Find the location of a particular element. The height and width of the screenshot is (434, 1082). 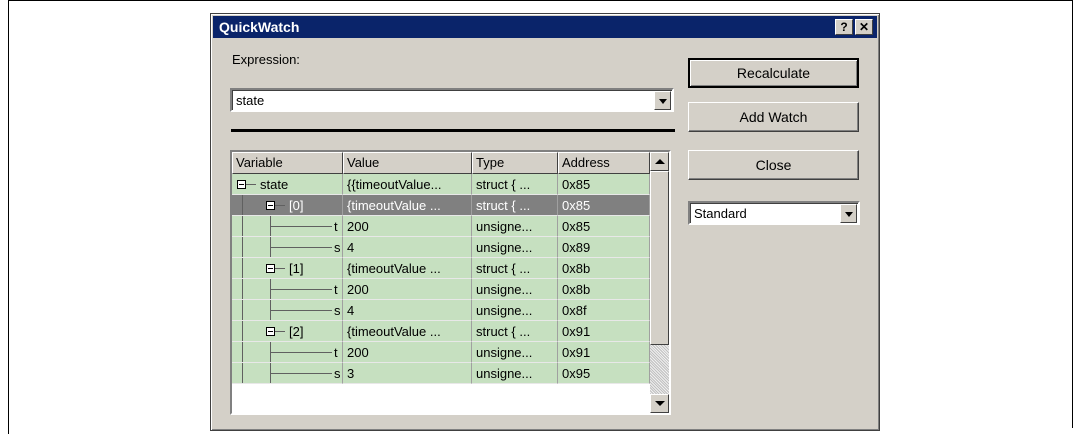

cell-variable: [0] is located at coordinates (287, 205).